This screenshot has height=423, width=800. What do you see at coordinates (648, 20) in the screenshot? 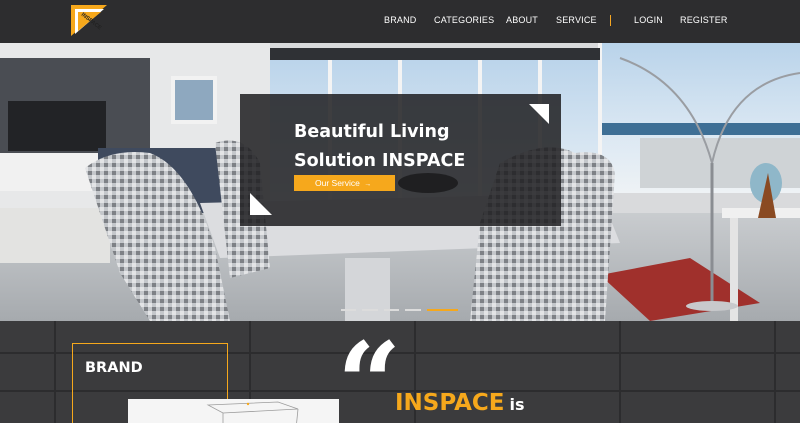
I see `nav-item-login: LOGIN` at bounding box center [648, 20].